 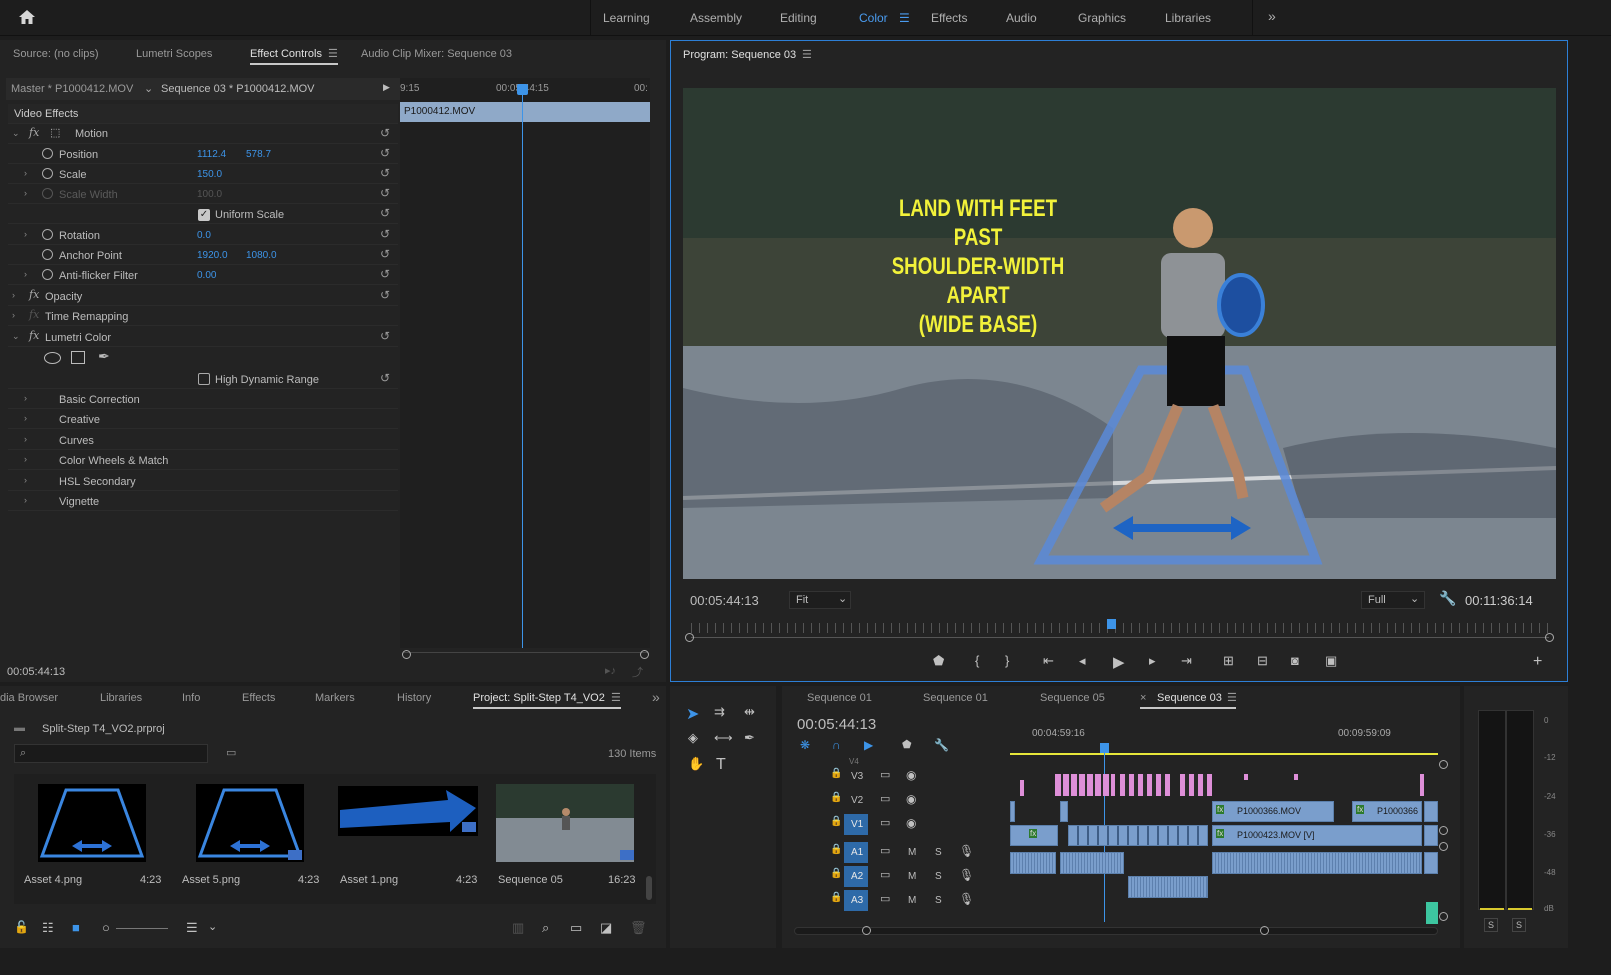 I want to click on tab-lumetri-scopes: Lumetri Scopes, so click(x=174, y=54).